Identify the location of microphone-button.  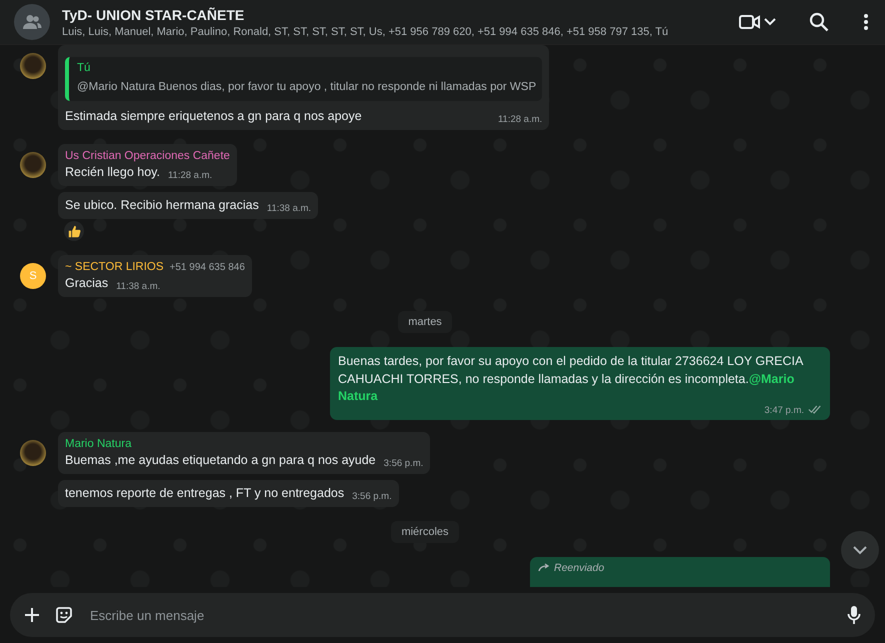
(854, 615).